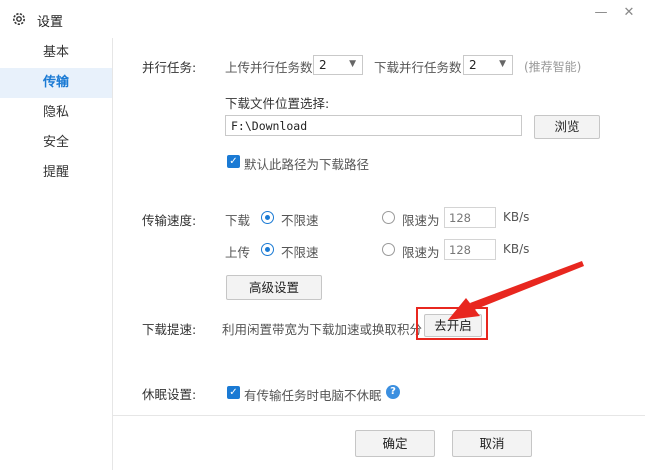 The image size is (645, 470). Describe the element at coordinates (421, 252) in the screenshot. I see `upload-limit-label: 限速为` at that location.